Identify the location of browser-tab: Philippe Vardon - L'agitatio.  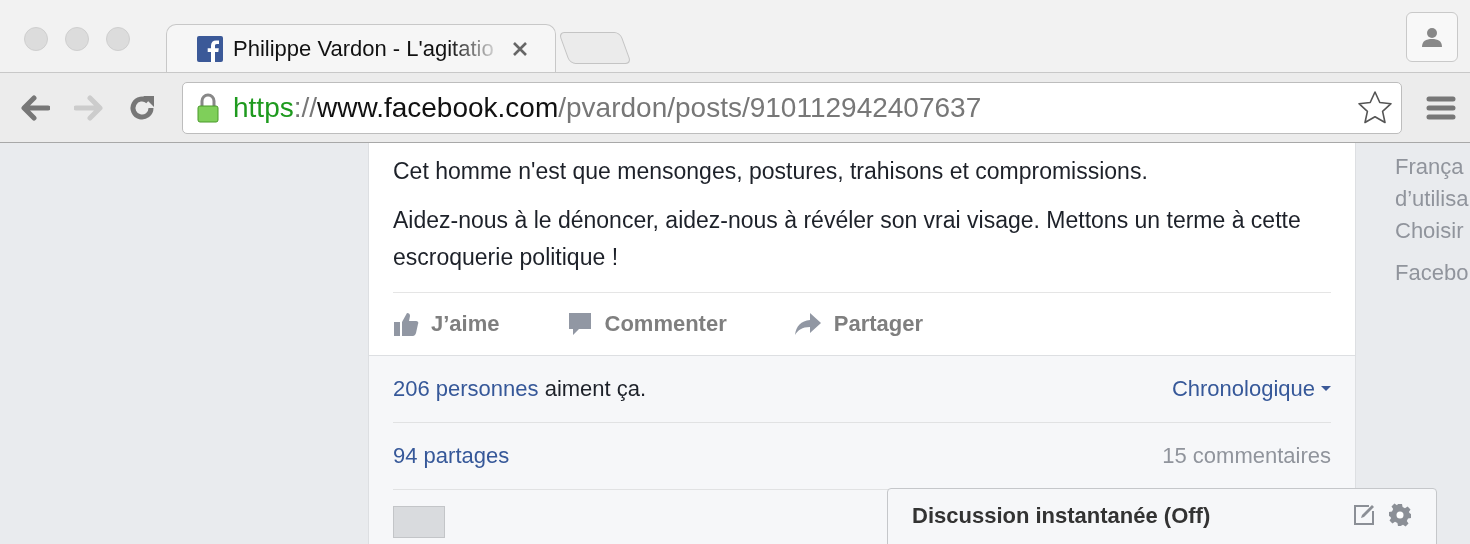
(361, 48).